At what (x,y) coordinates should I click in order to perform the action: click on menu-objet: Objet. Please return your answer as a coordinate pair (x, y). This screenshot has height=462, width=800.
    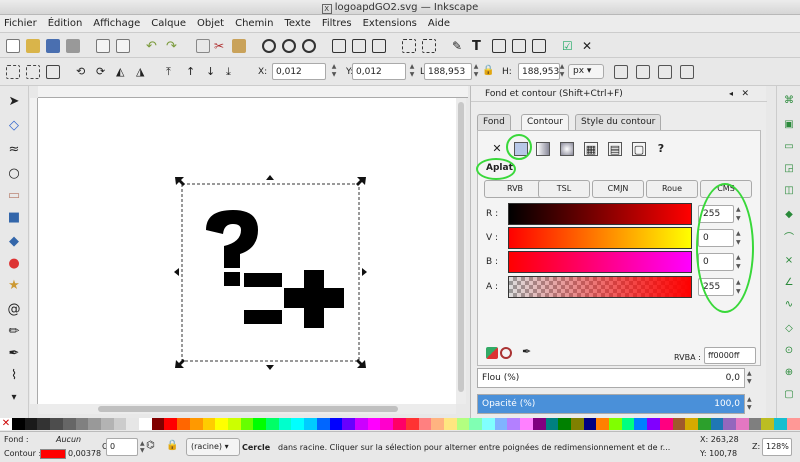
    Looking at the image, I should click on (210, 23).